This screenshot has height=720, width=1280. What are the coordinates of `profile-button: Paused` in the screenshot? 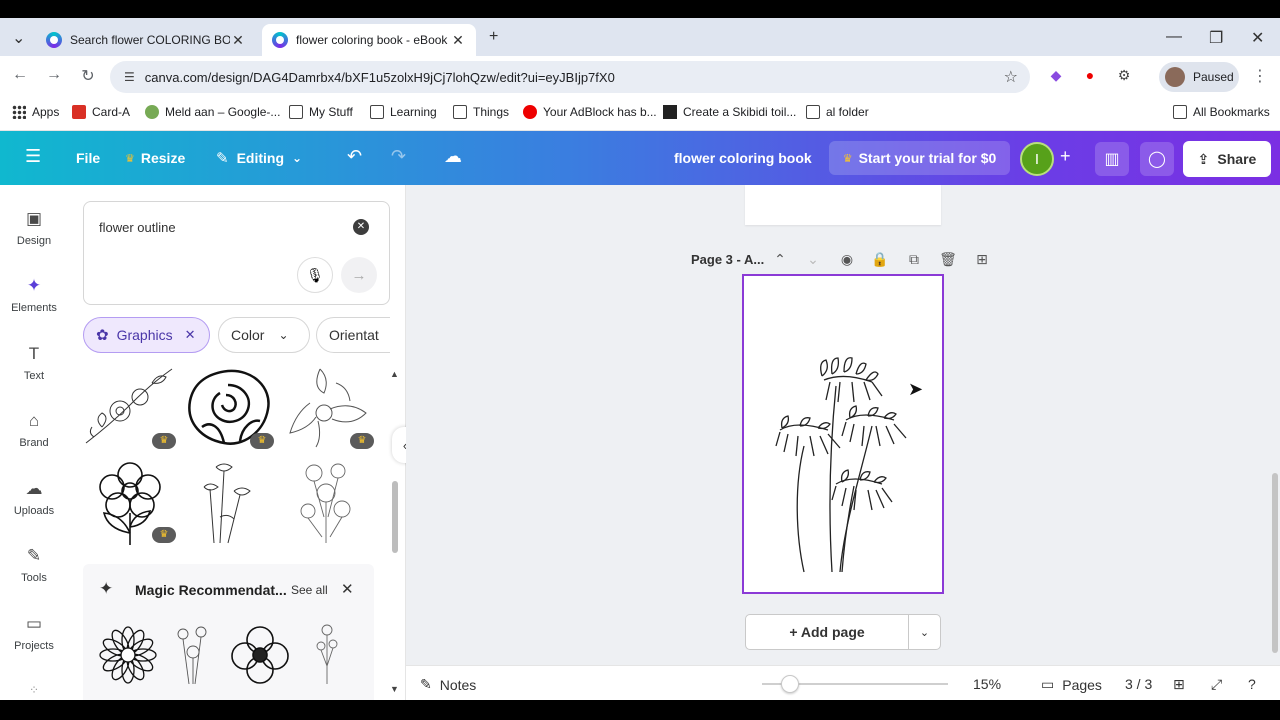 It's located at (1199, 77).